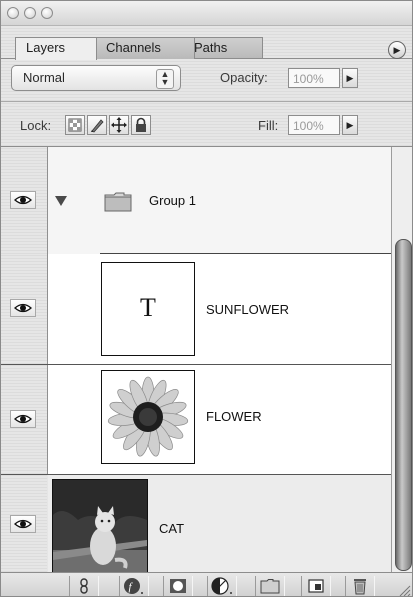  I want to click on layer-style-icon: f, so click(133, 586).